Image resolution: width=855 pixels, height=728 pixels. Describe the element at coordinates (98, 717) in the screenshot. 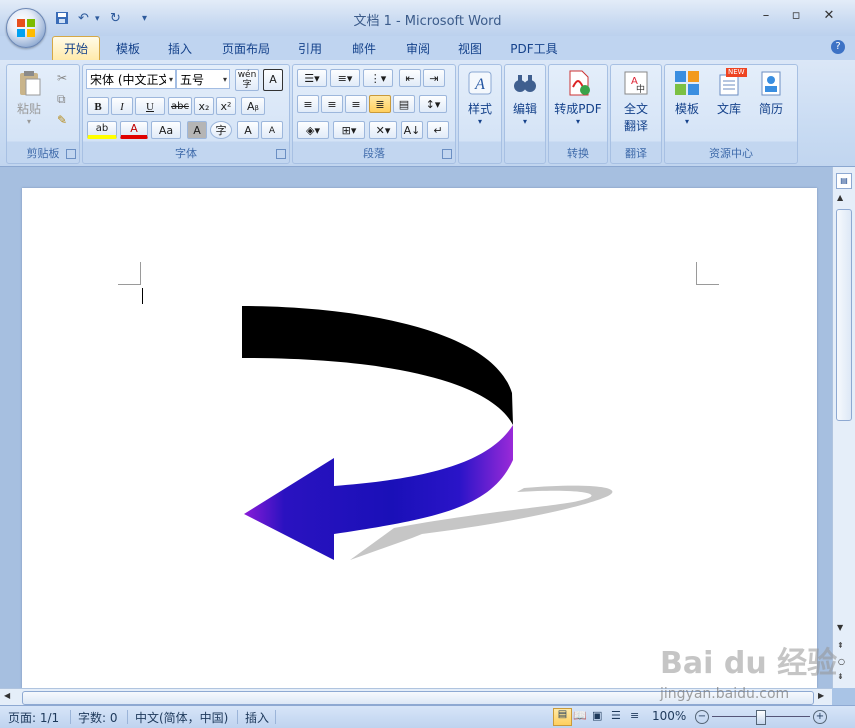

I see `status-word-count: 字数: 0` at that location.